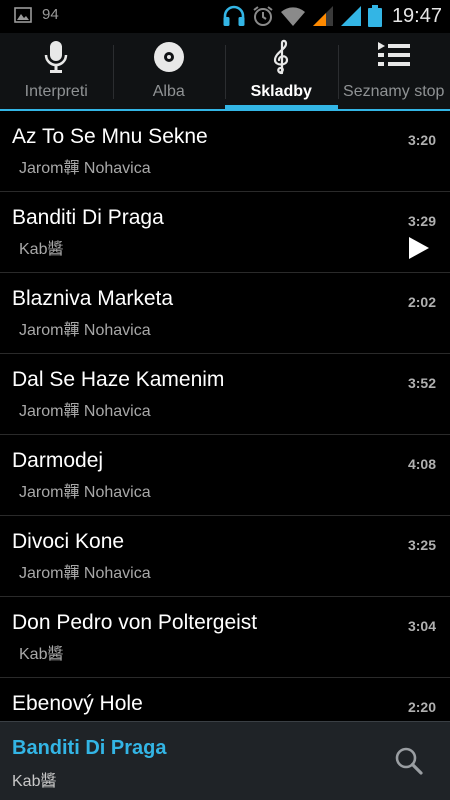 This screenshot has height=800, width=450. What do you see at coordinates (225, 637) in the screenshot?
I see `song-row: Don Pedro von Poltergeist Kab醬 3:04` at bounding box center [225, 637].